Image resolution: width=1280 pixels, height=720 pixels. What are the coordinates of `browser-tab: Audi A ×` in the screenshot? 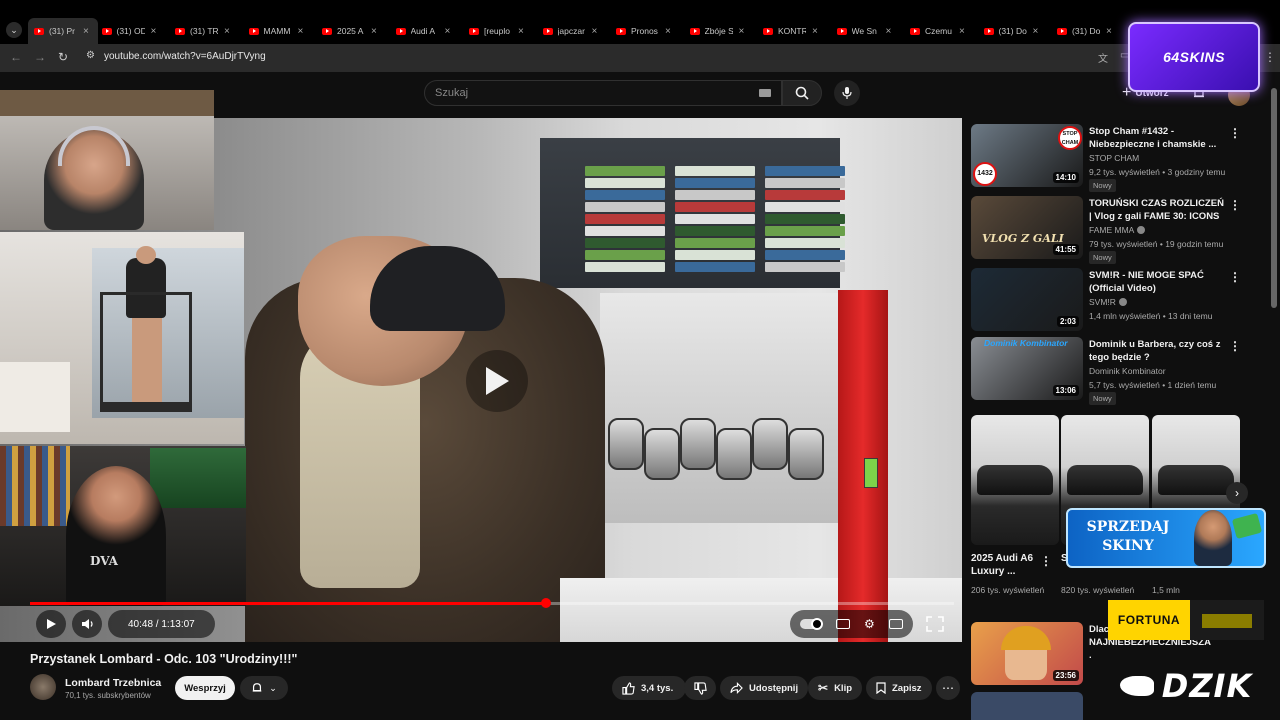 It's located at (430, 31).